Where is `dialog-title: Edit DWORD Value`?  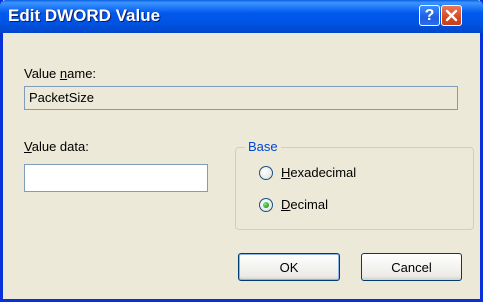 dialog-title: Edit DWORD Value is located at coordinates (84, 15).